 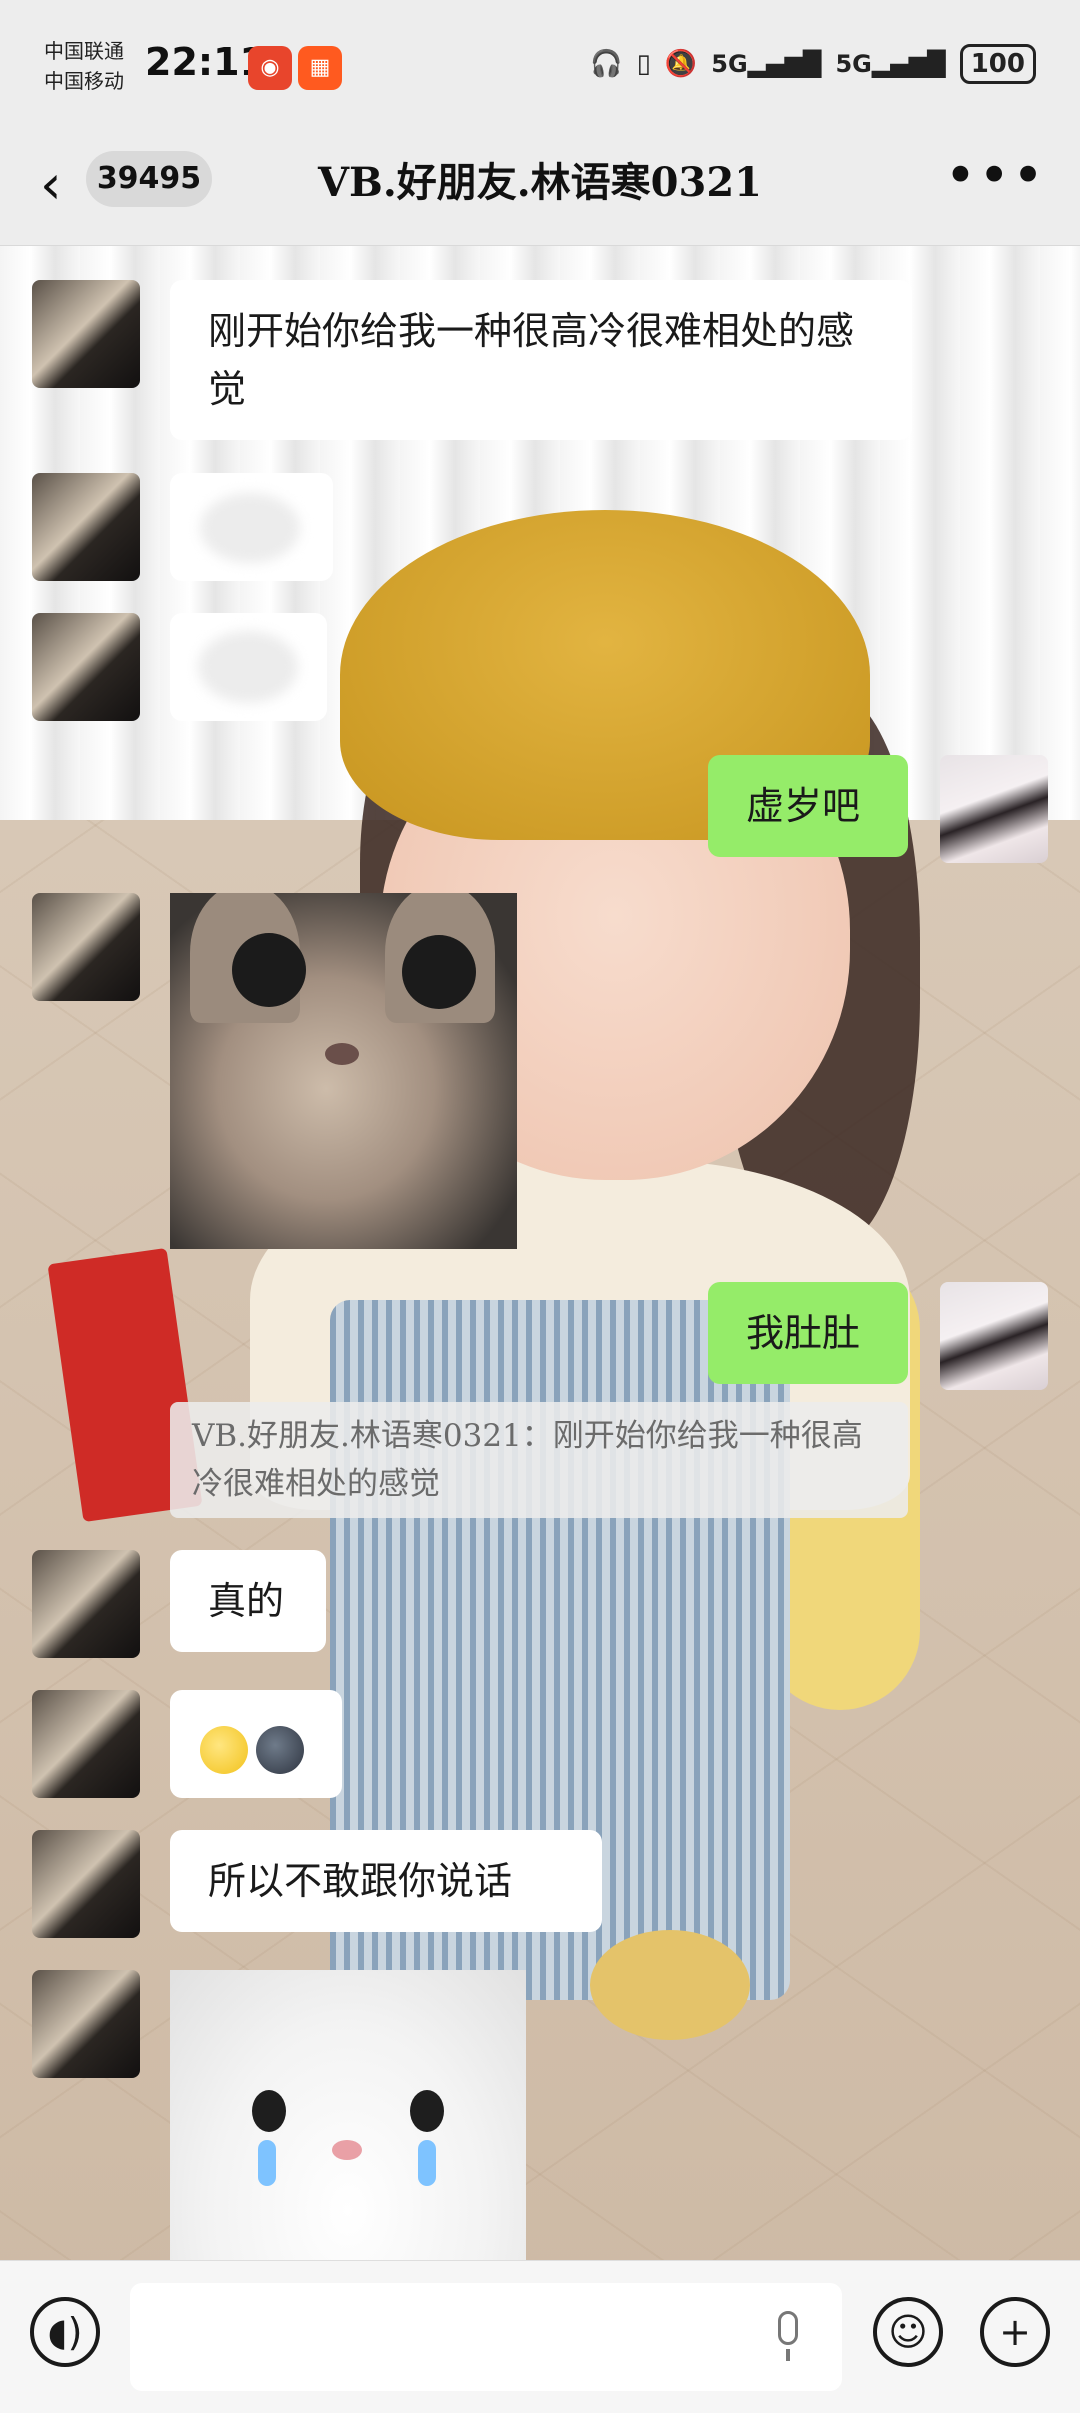 I want to click on carrier-names: 中国联通 中国移动, so click(x=84, y=66).